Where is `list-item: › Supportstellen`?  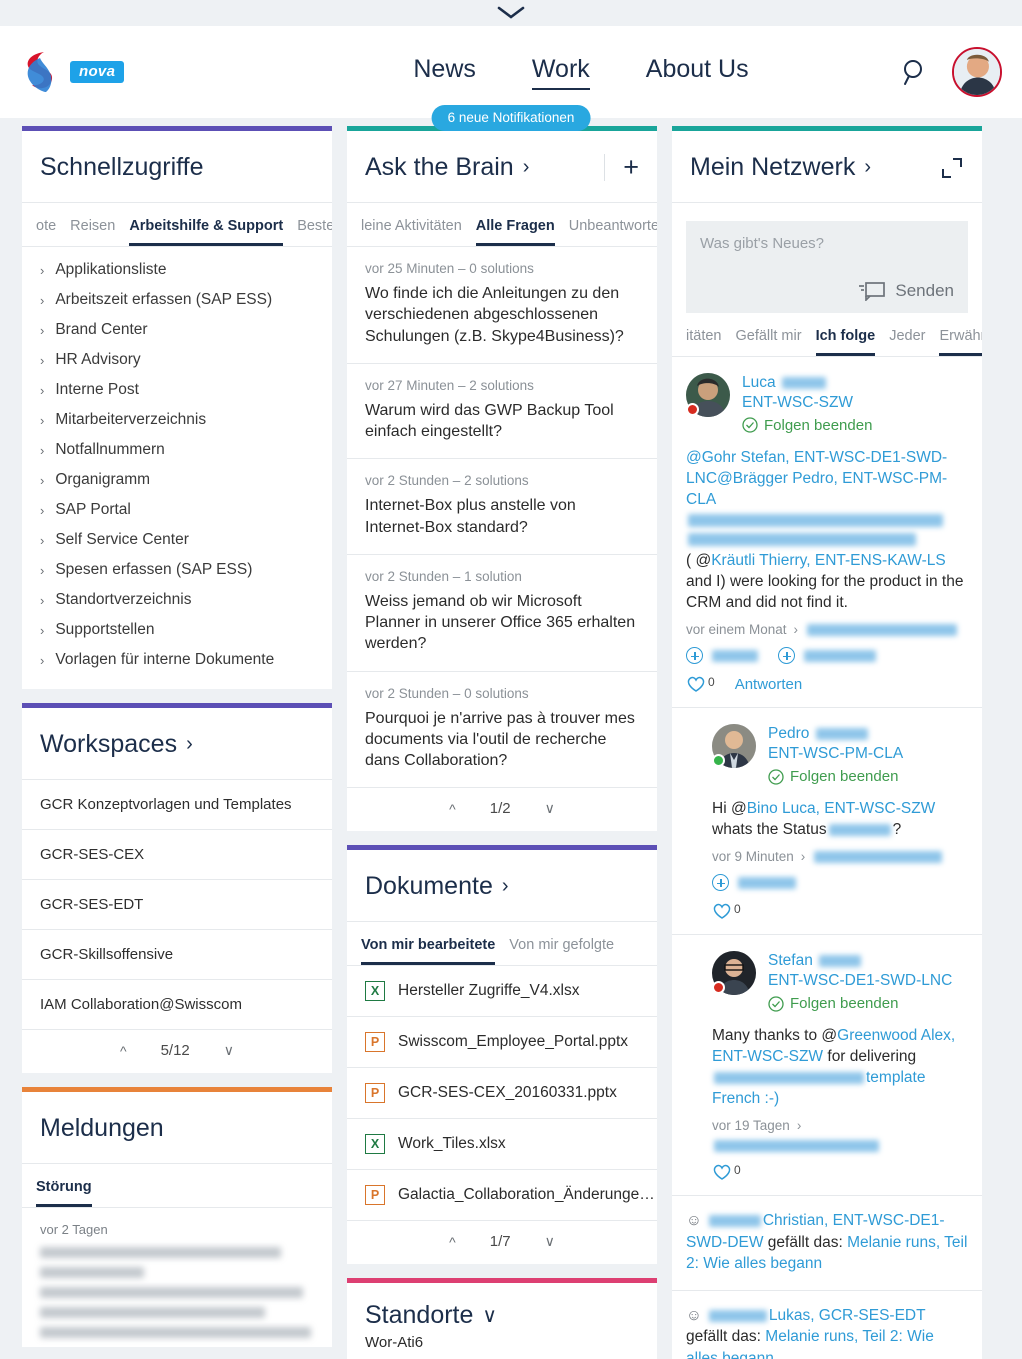 list-item: › Supportstellen is located at coordinates (177, 630).